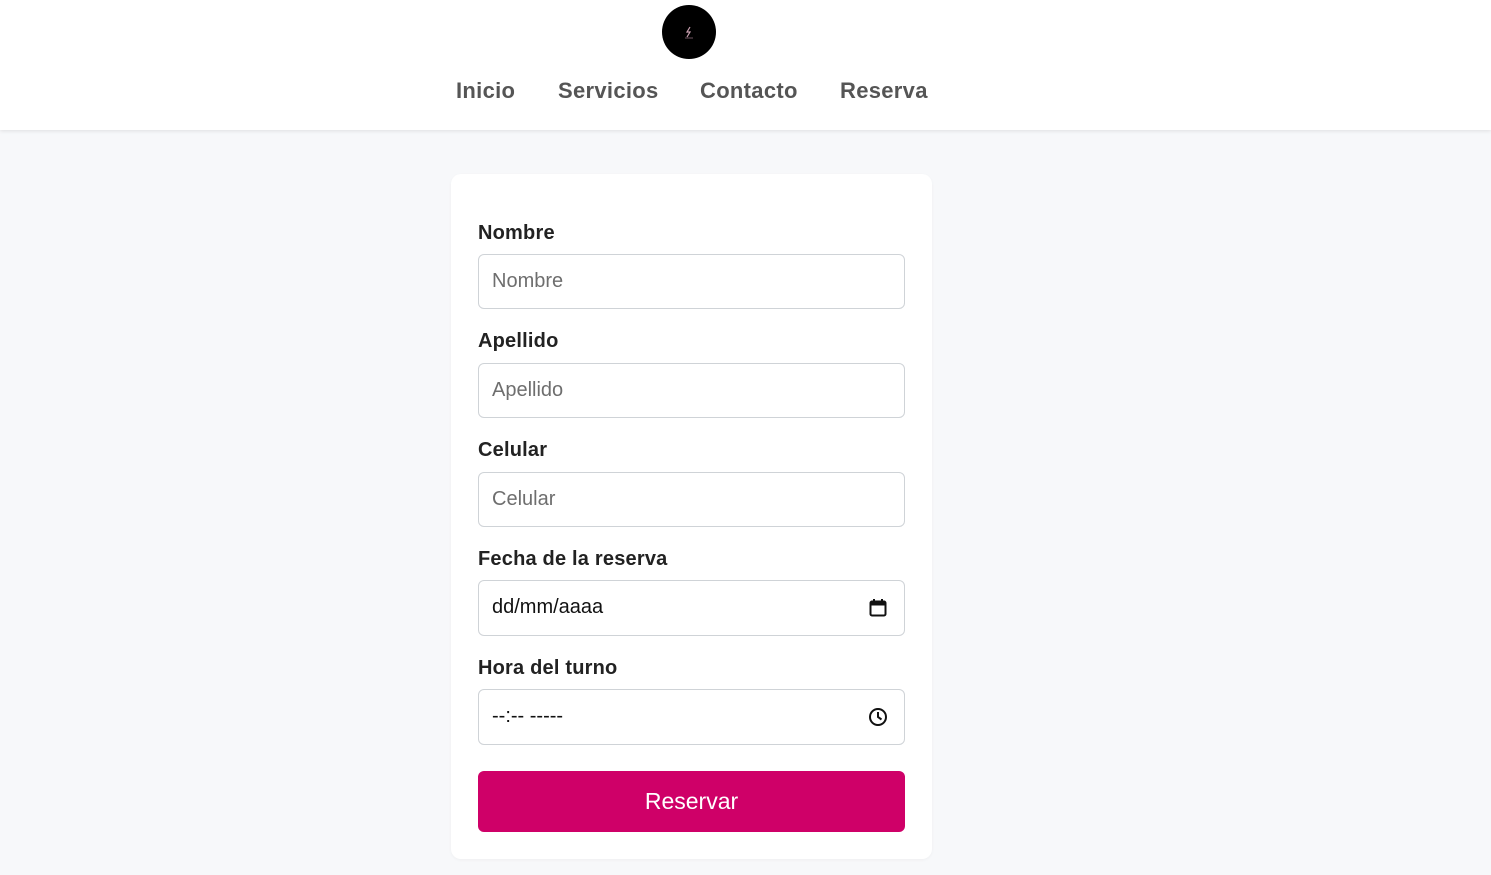 The height and width of the screenshot is (875, 1491). Describe the element at coordinates (485, 91) in the screenshot. I see `nav-inicio: Inicio` at that location.